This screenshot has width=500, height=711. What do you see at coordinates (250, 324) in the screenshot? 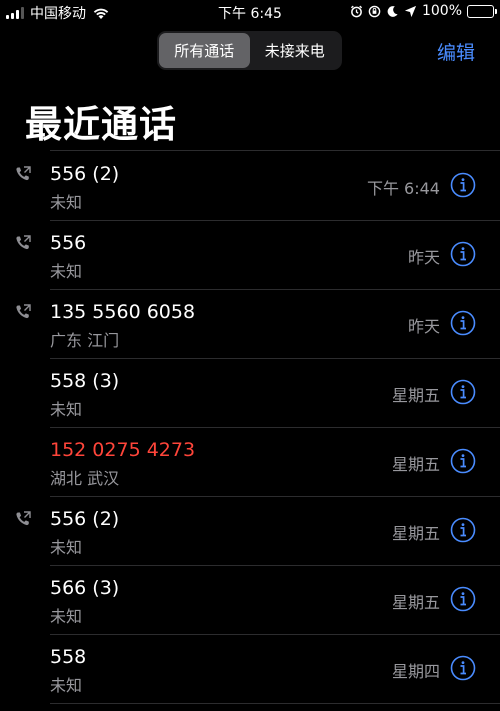
I see `call-row: 135 5560 6058 广东 江门 昨天` at bounding box center [250, 324].